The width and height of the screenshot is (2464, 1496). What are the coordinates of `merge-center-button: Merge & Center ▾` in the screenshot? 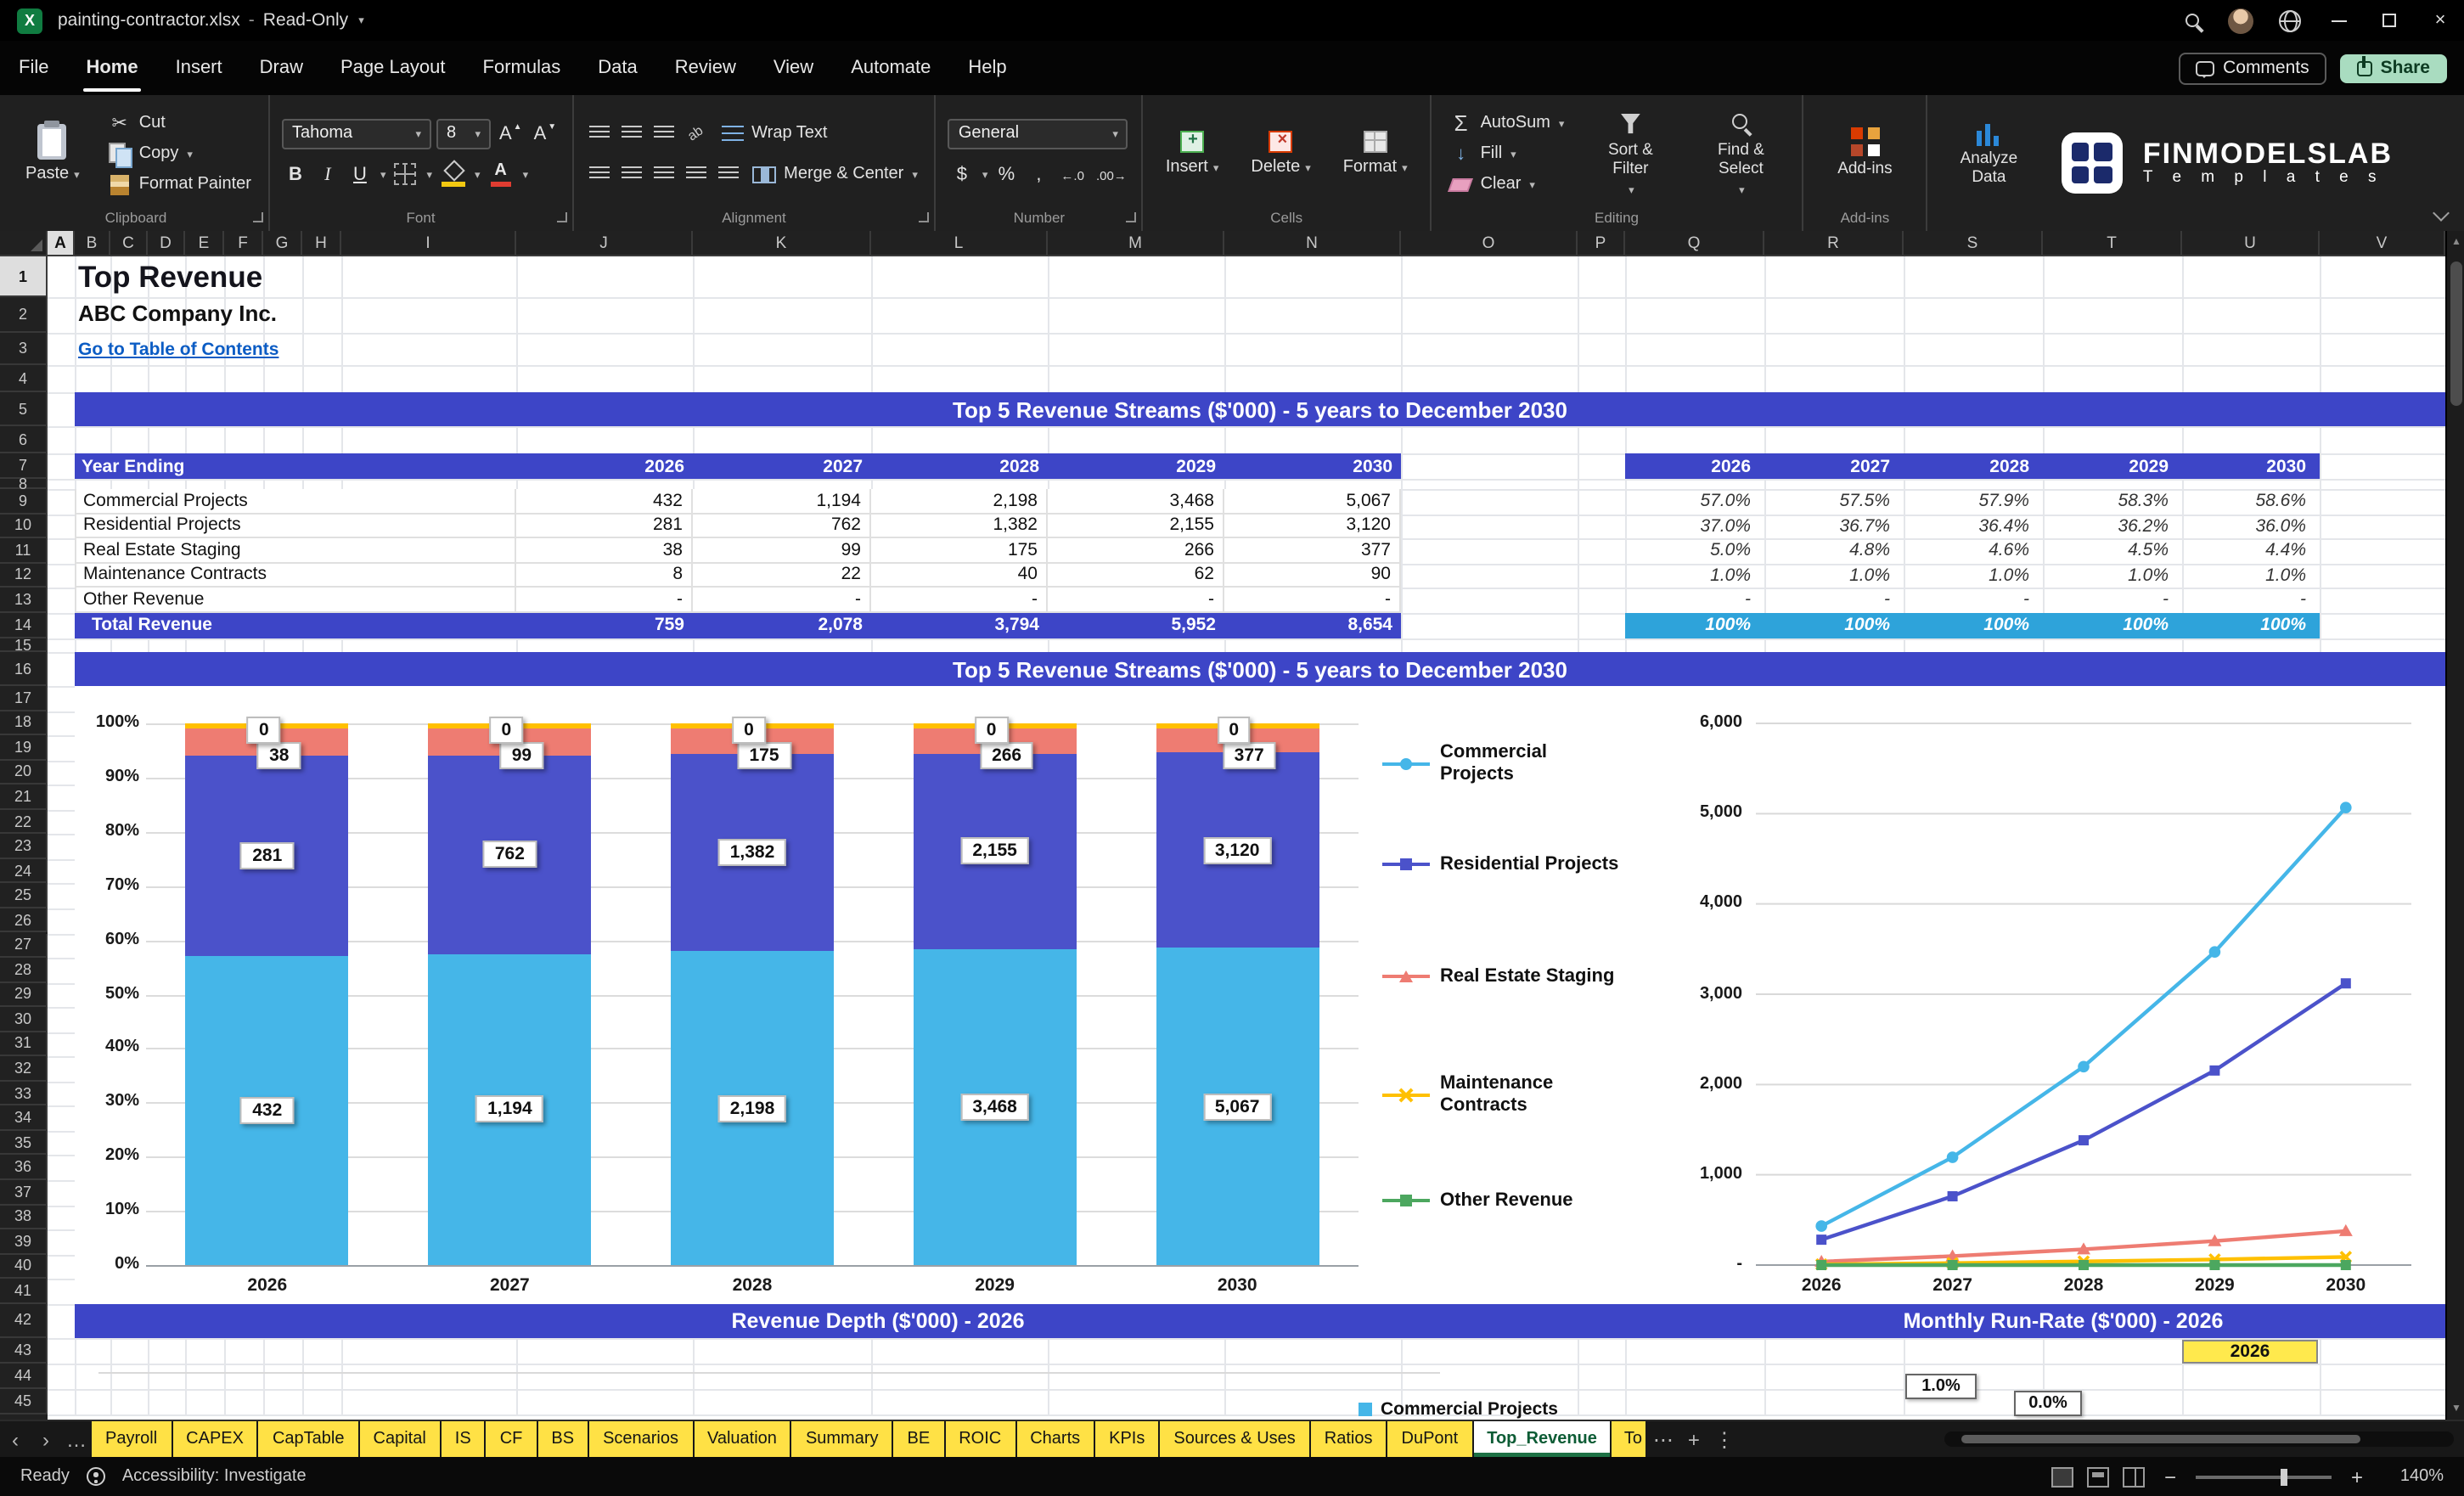 It's located at (834, 174).